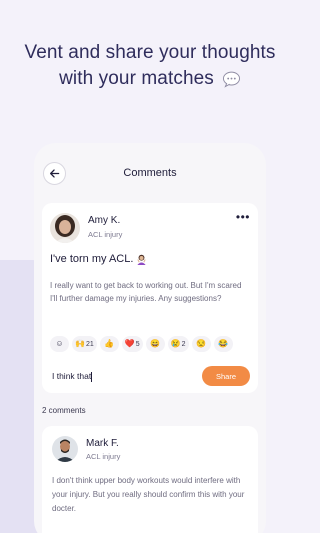  I want to click on add-reaction-icon: ☺, so click(59, 343).